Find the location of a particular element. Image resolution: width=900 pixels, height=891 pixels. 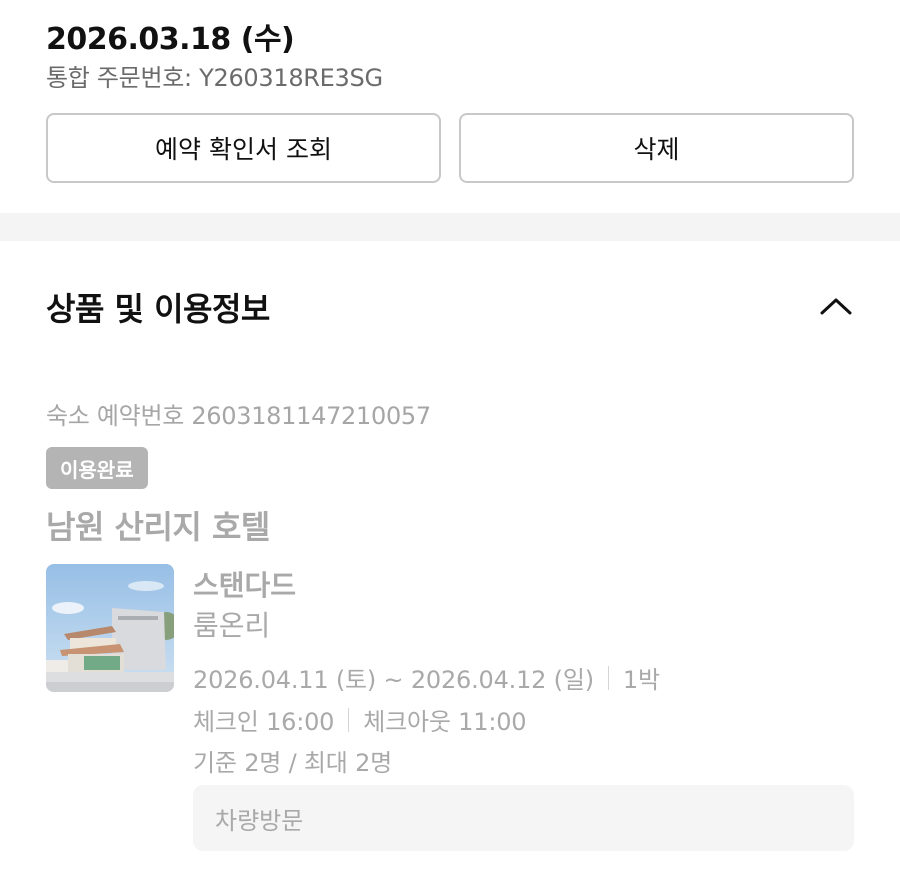

visit-method: 차량방문 is located at coordinates (259, 820).